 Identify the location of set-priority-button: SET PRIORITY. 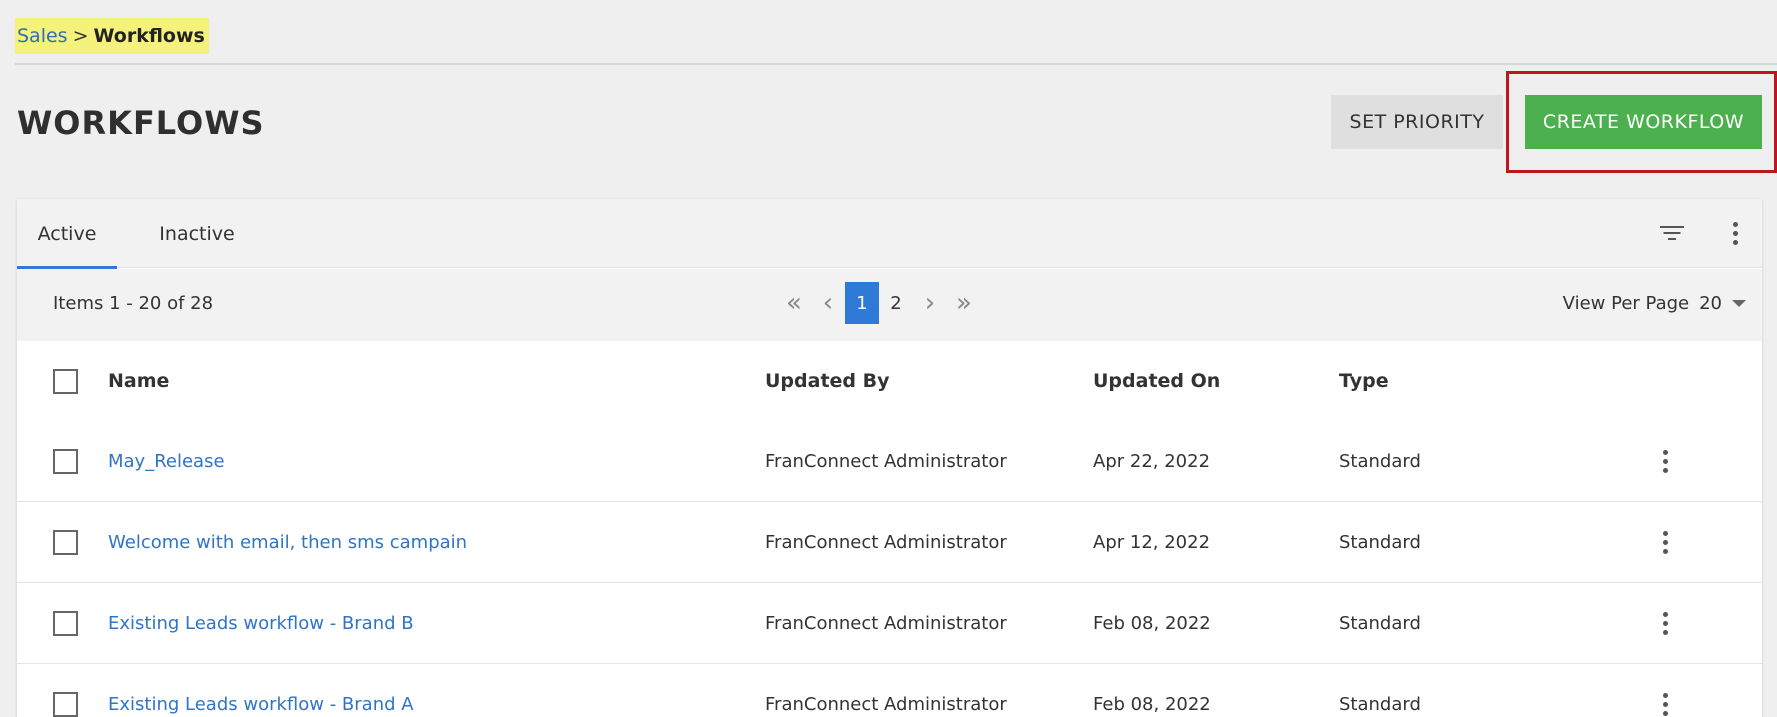
(1417, 122).